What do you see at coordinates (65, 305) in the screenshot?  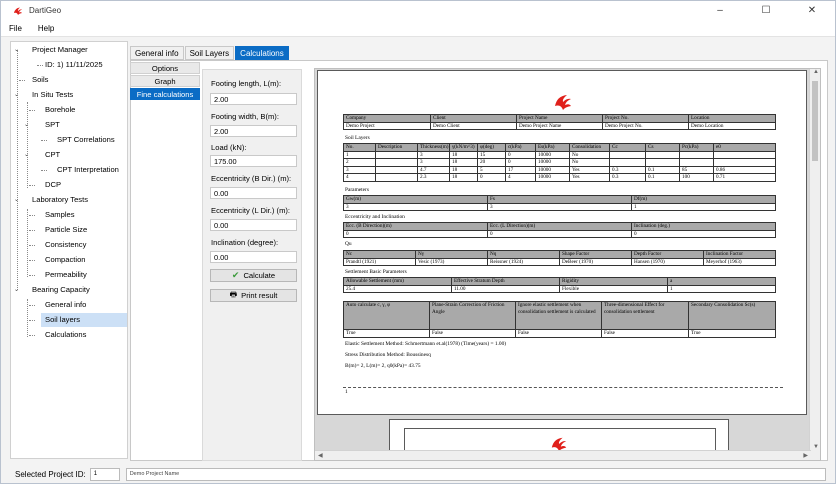 I see `tree-general-info: General info` at bounding box center [65, 305].